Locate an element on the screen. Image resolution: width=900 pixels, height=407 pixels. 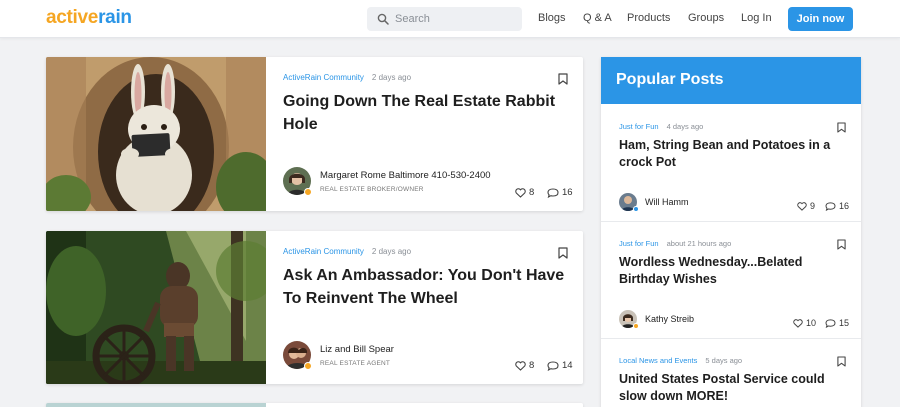
search-box is located at coordinates (444, 19).